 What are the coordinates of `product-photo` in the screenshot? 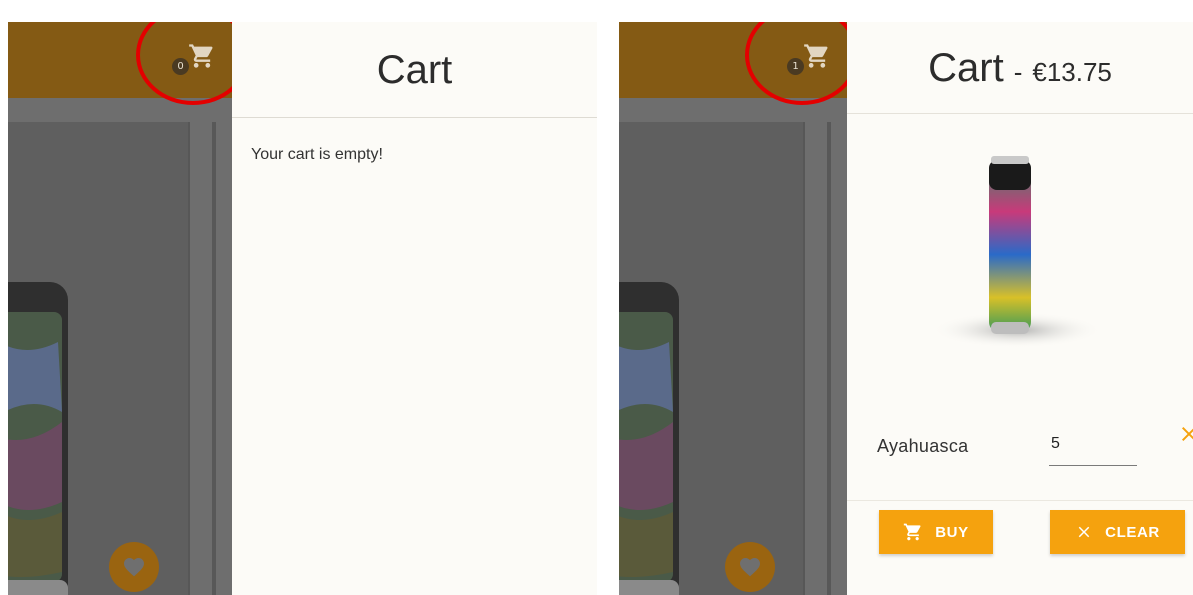 It's located at (1017, 252).